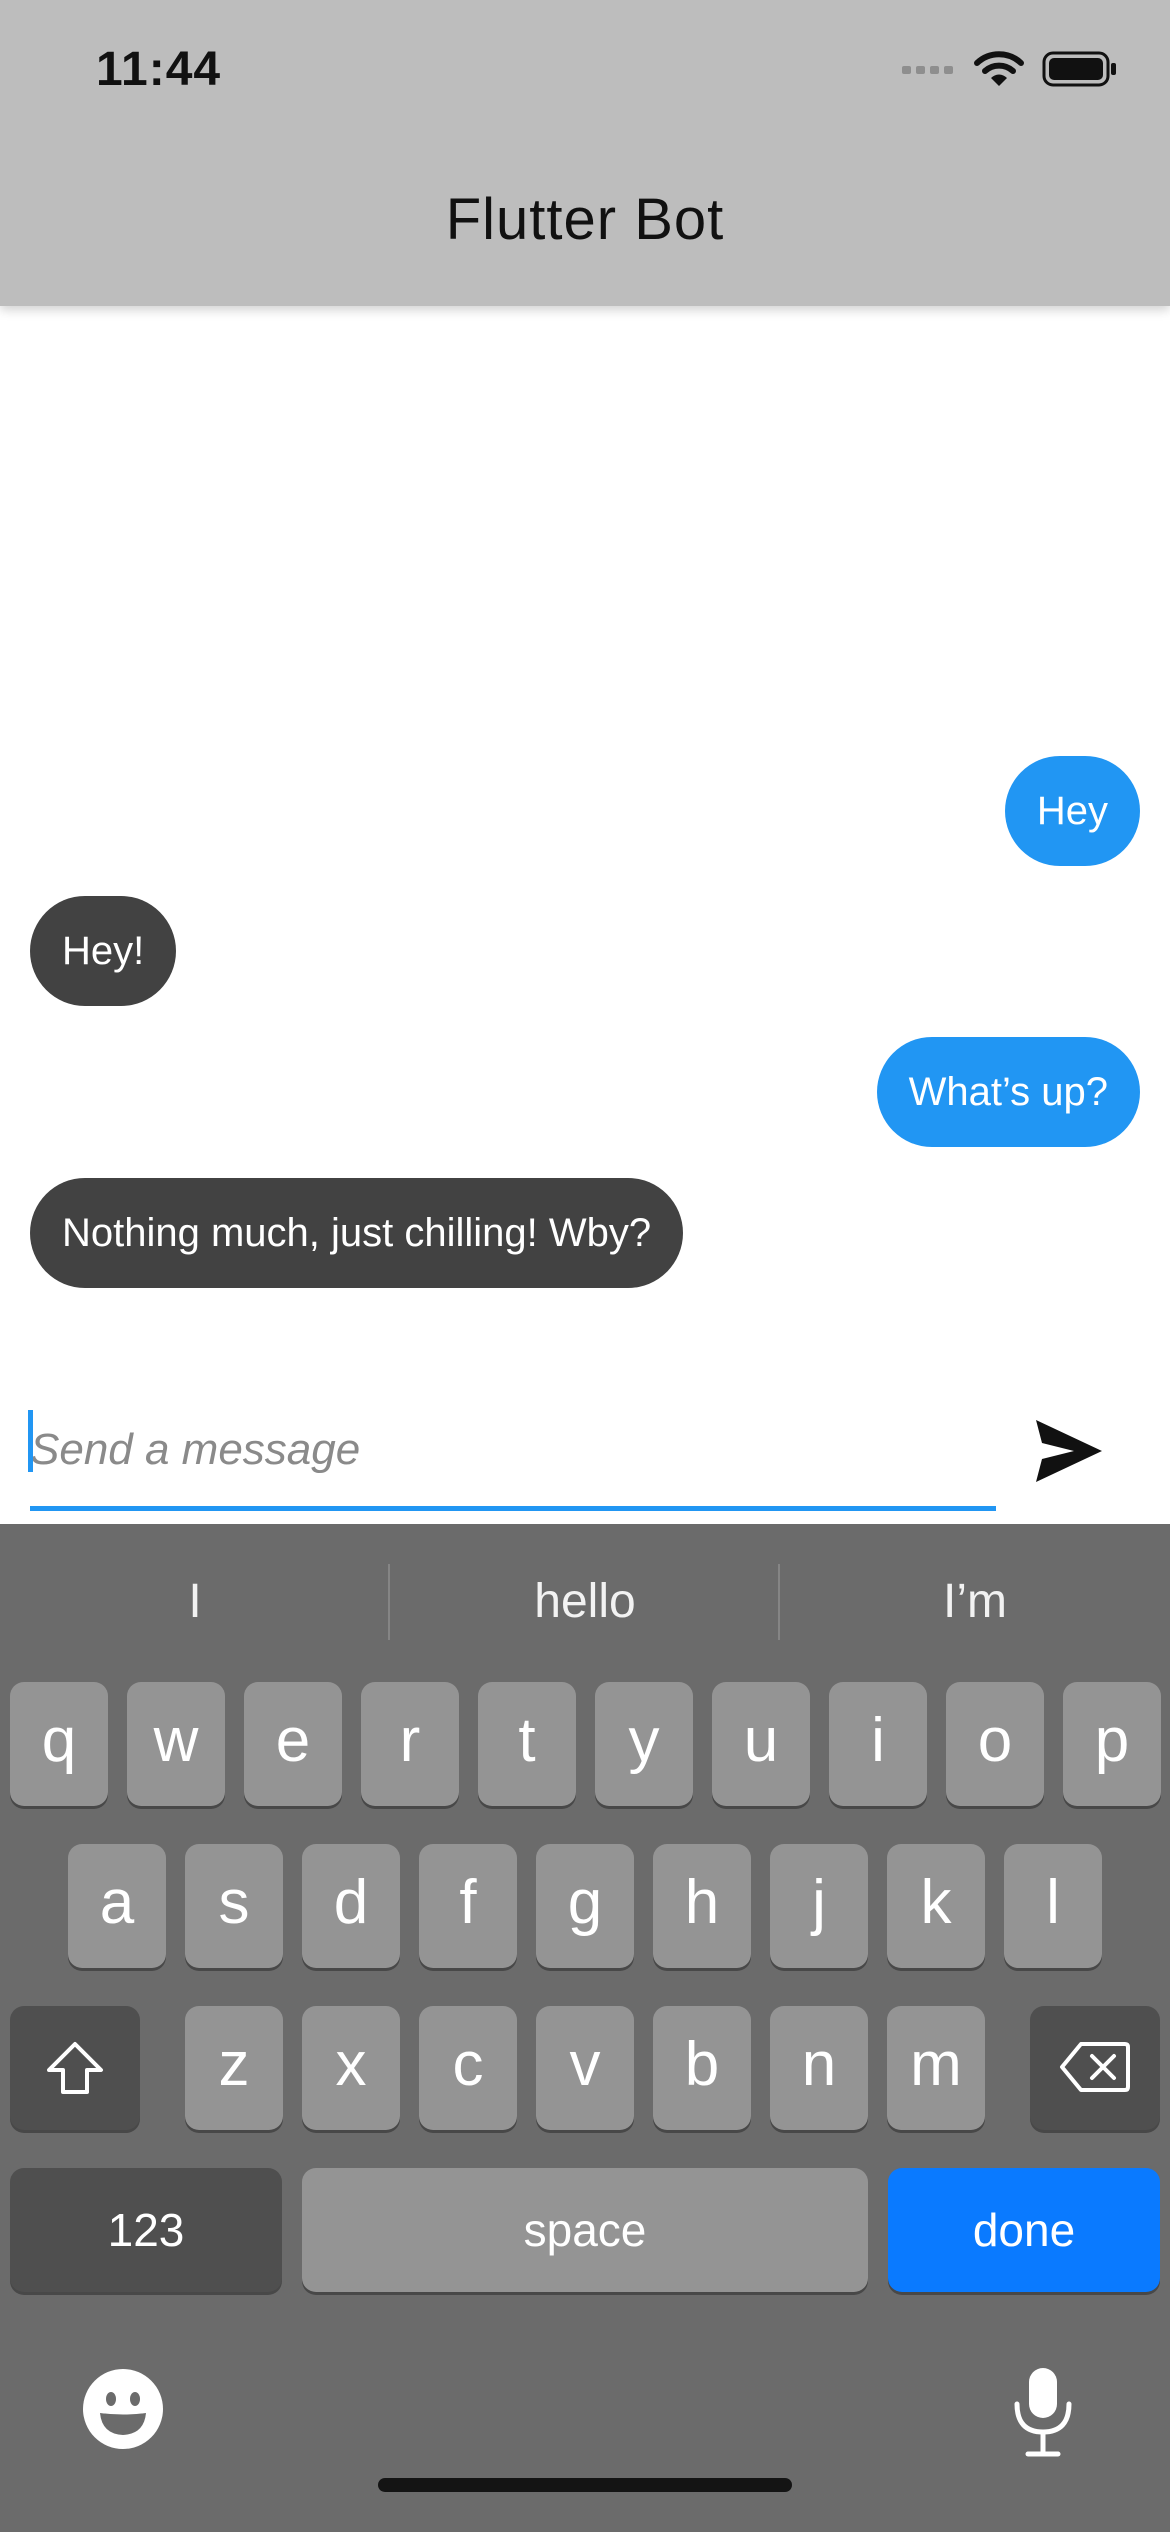 The height and width of the screenshot is (2532, 1170). Describe the element at coordinates (585, 2068) in the screenshot. I see `key-v: v` at that location.